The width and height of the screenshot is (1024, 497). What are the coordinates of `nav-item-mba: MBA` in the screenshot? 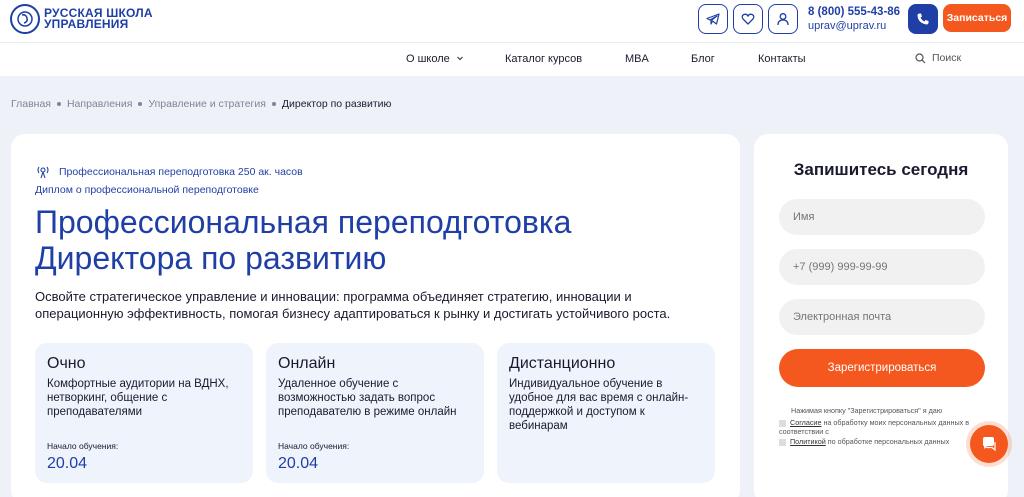 It's located at (637, 59).